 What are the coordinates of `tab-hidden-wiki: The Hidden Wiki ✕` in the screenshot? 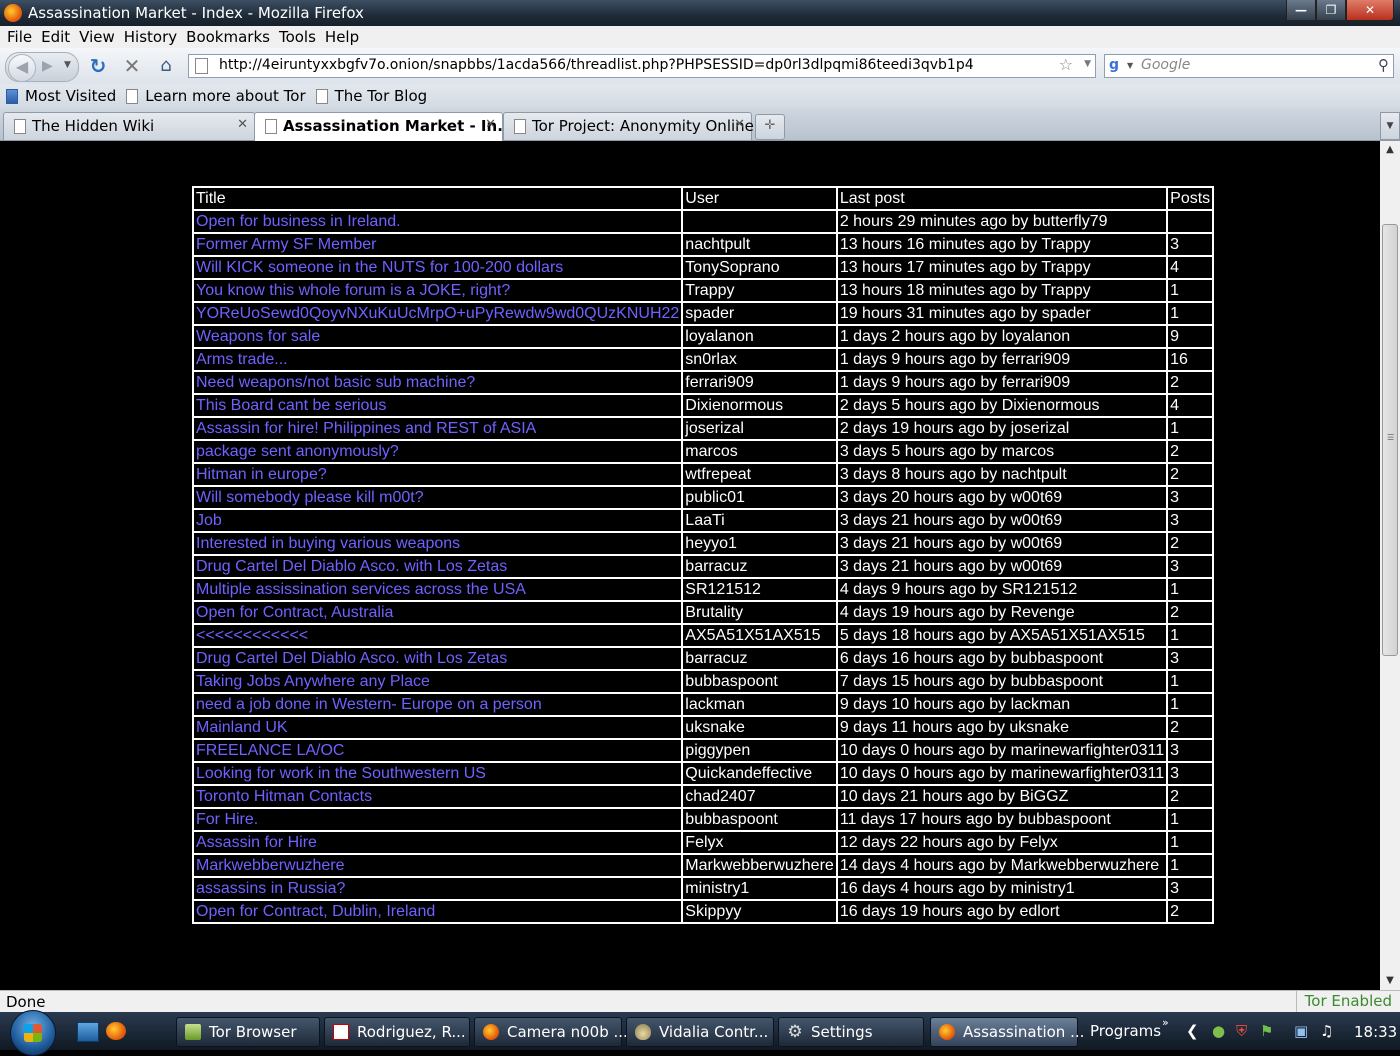 It's located at (129, 126).